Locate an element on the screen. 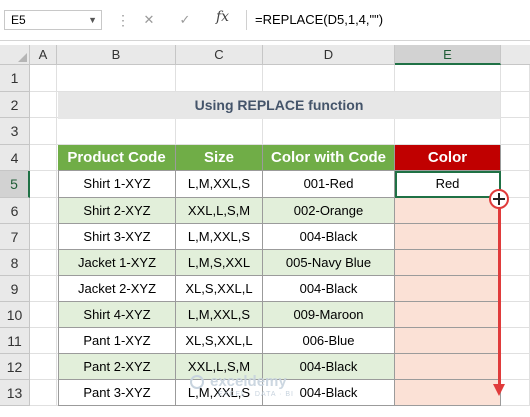  column-header-d: D is located at coordinates (329, 55).